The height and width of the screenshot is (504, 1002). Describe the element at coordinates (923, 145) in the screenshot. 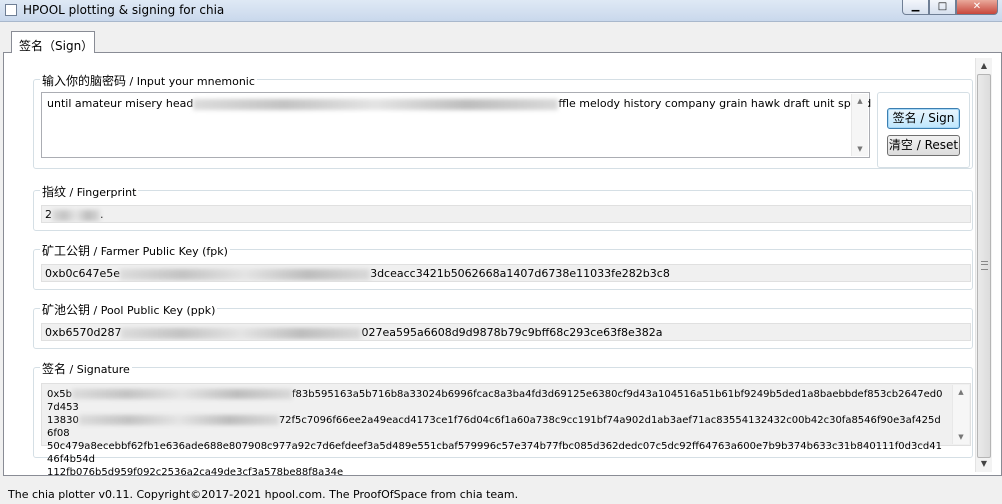

I see `reset-button: 清空 / Reset` at that location.